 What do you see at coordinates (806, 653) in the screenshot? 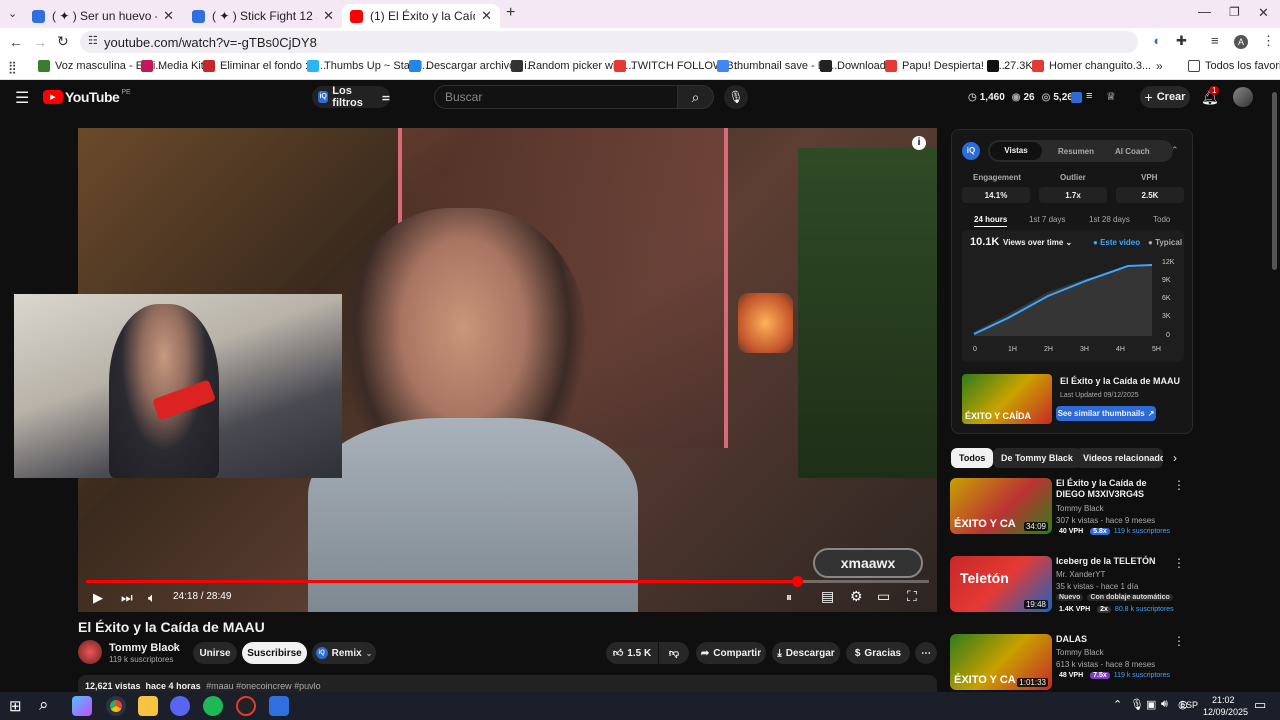
I see `download-button: ⤓ Descargar` at bounding box center [806, 653].